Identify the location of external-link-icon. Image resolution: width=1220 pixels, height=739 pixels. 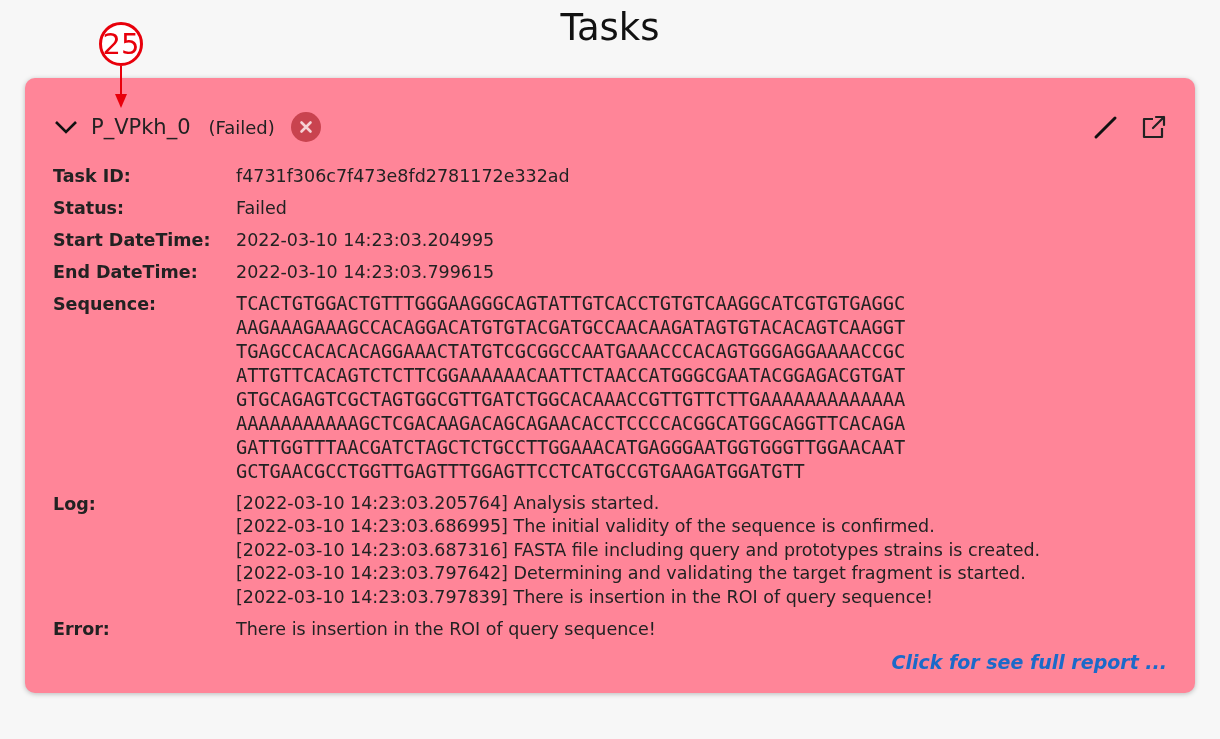
(1154, 127).